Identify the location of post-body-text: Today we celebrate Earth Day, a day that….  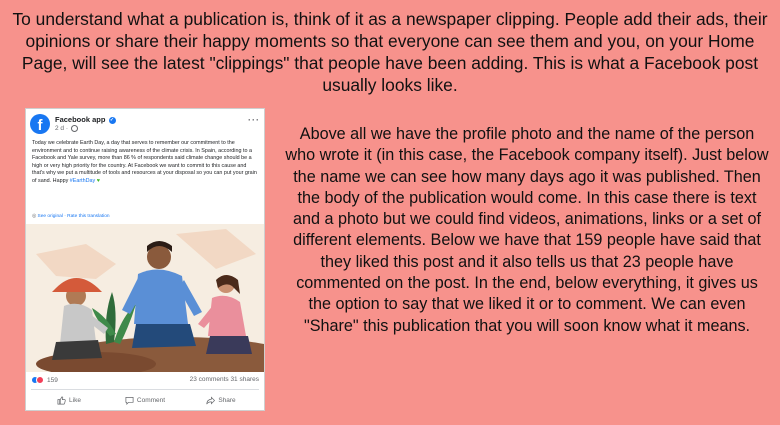
(144, 162).